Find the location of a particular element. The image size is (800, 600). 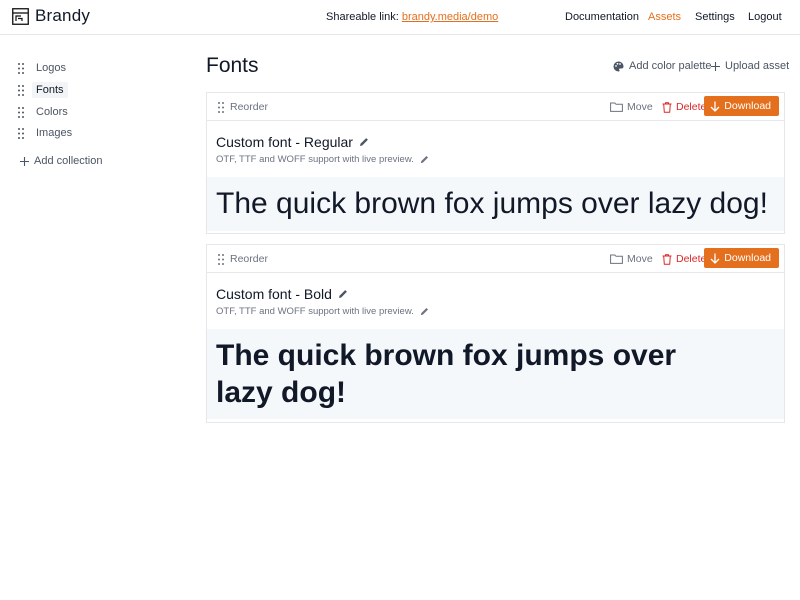

page-title: Fonts is located at coordinates (232, 65).